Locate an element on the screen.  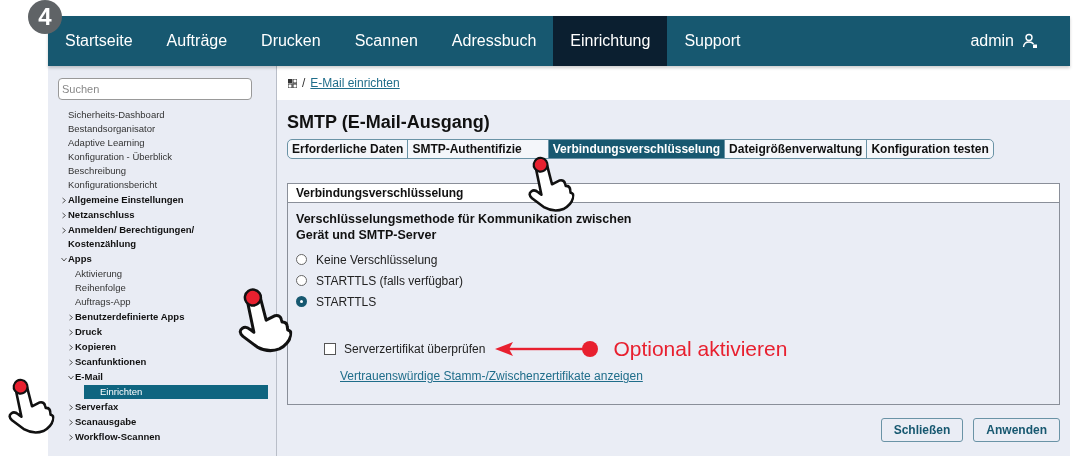
user-name: admin is located at coordinates (992, 41).